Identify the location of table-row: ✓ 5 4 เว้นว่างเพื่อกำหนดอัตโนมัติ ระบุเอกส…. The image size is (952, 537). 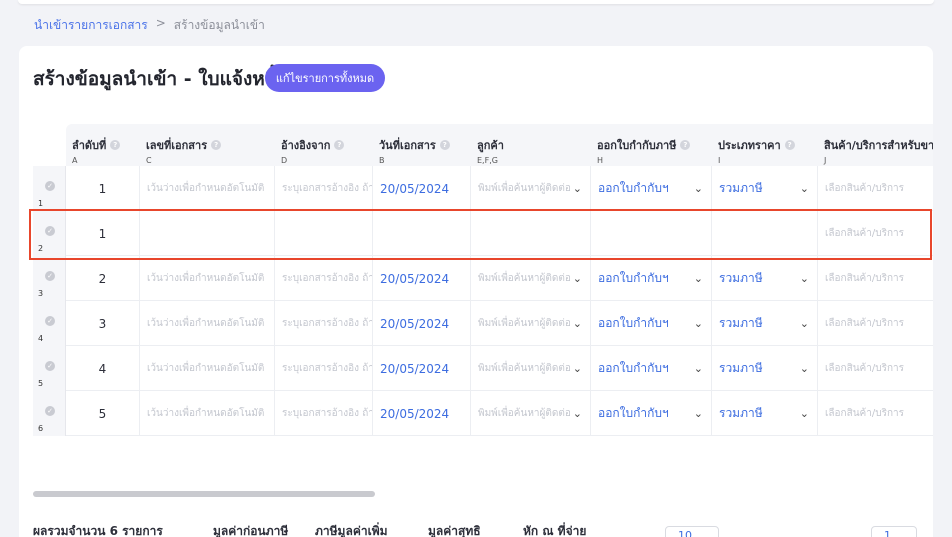
(483, 368).